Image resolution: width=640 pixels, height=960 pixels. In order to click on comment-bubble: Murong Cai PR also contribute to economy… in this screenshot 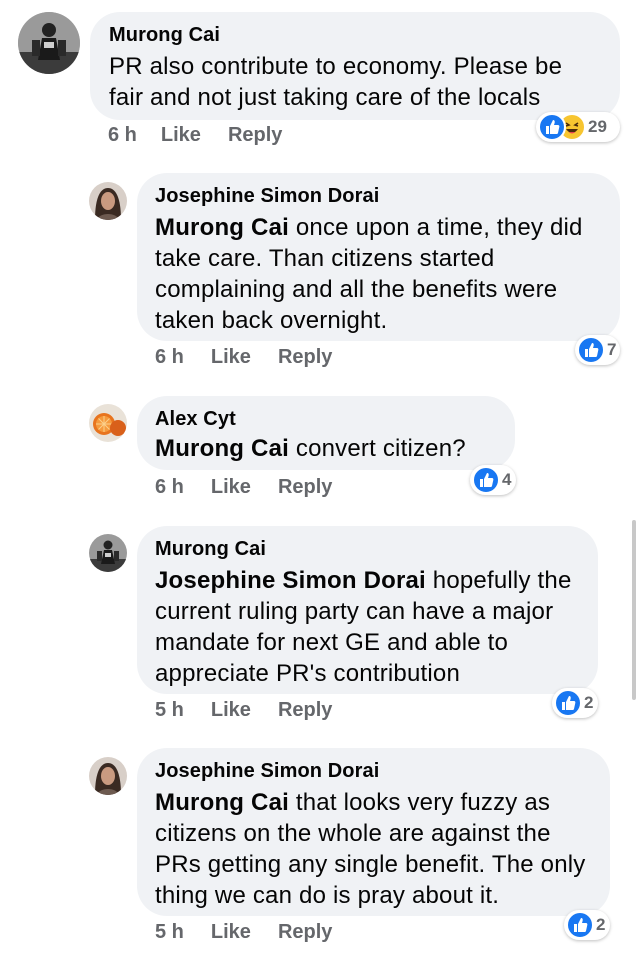, I will do `click(355, 66)`.